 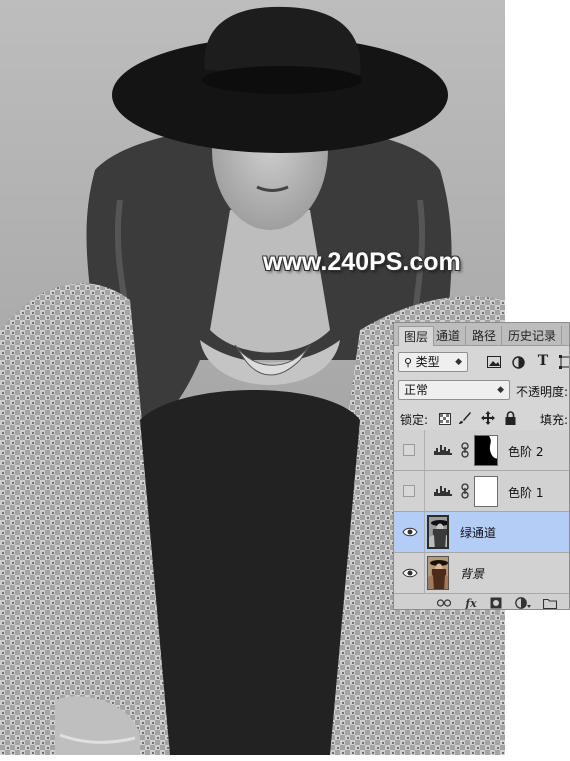 What do you see at coordinates (472, 573) in the screenshot?
I see `layer-name: 背景` at bounding box center [472, 573].